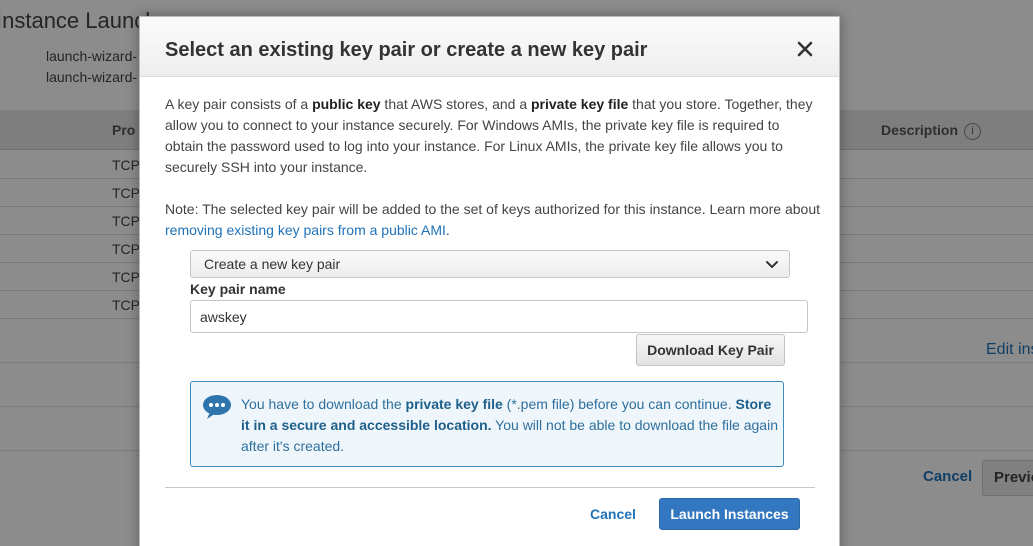 This screenshot has height=546, width=1033. What do you see at coordinates (490, 487) in the screenshot?
I see `footer-divider` at bounding box center [490, 487].